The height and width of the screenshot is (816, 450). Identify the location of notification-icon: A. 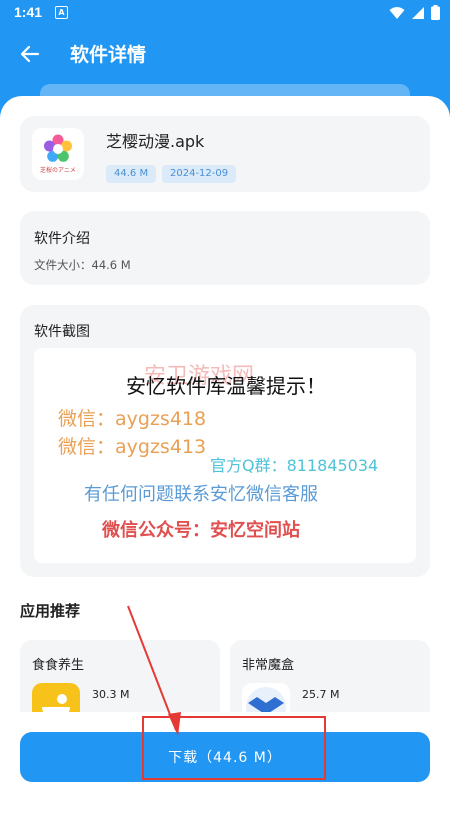
(61, 12).